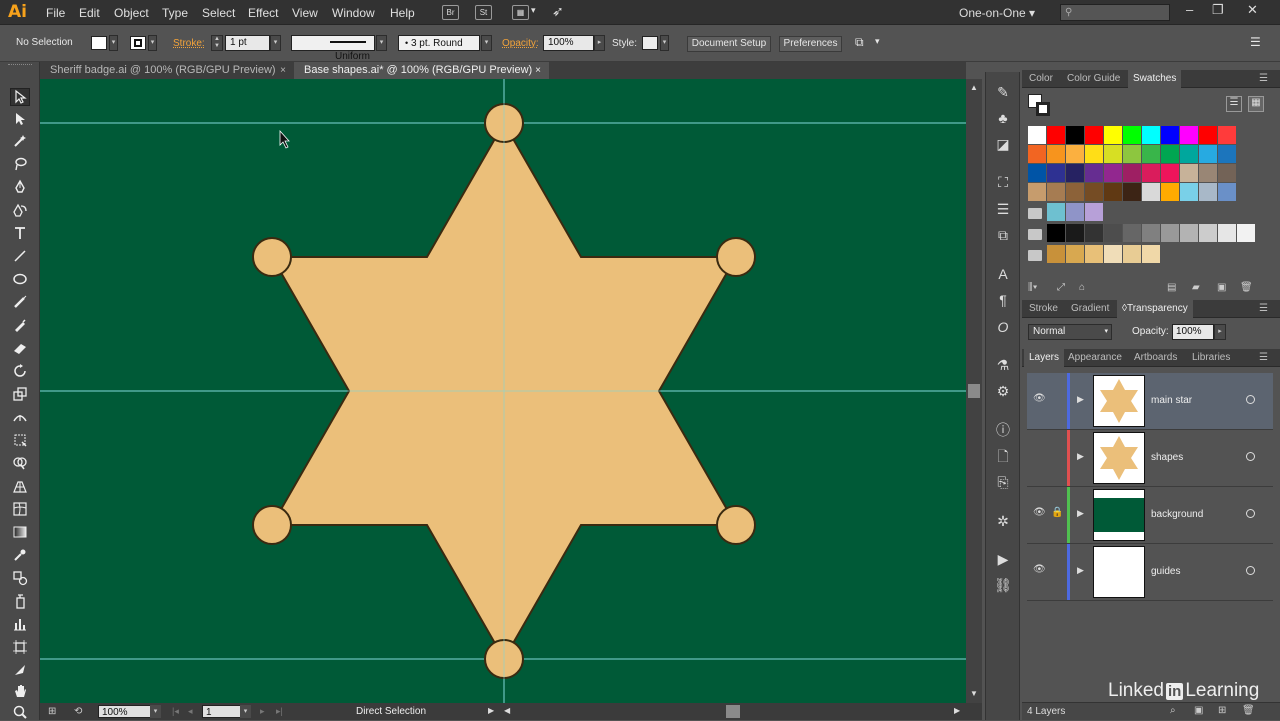 The width and height of the screenshot is (1280, 721). I want to click on menu-select: Select, so click(218, 13).